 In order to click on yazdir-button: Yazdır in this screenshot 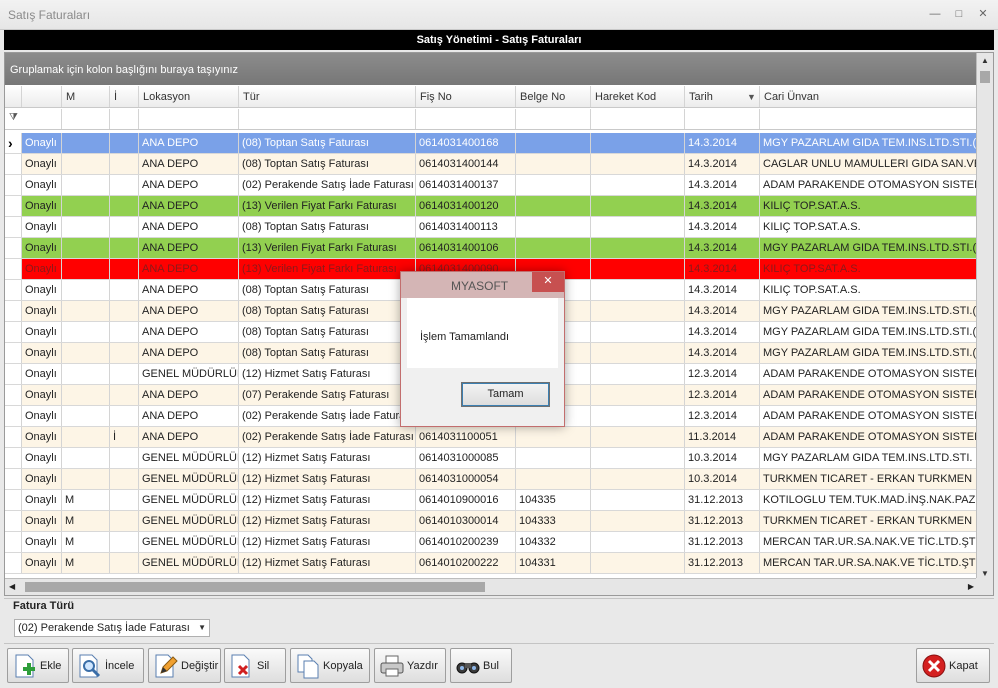, I will do `click(410, 665)`.